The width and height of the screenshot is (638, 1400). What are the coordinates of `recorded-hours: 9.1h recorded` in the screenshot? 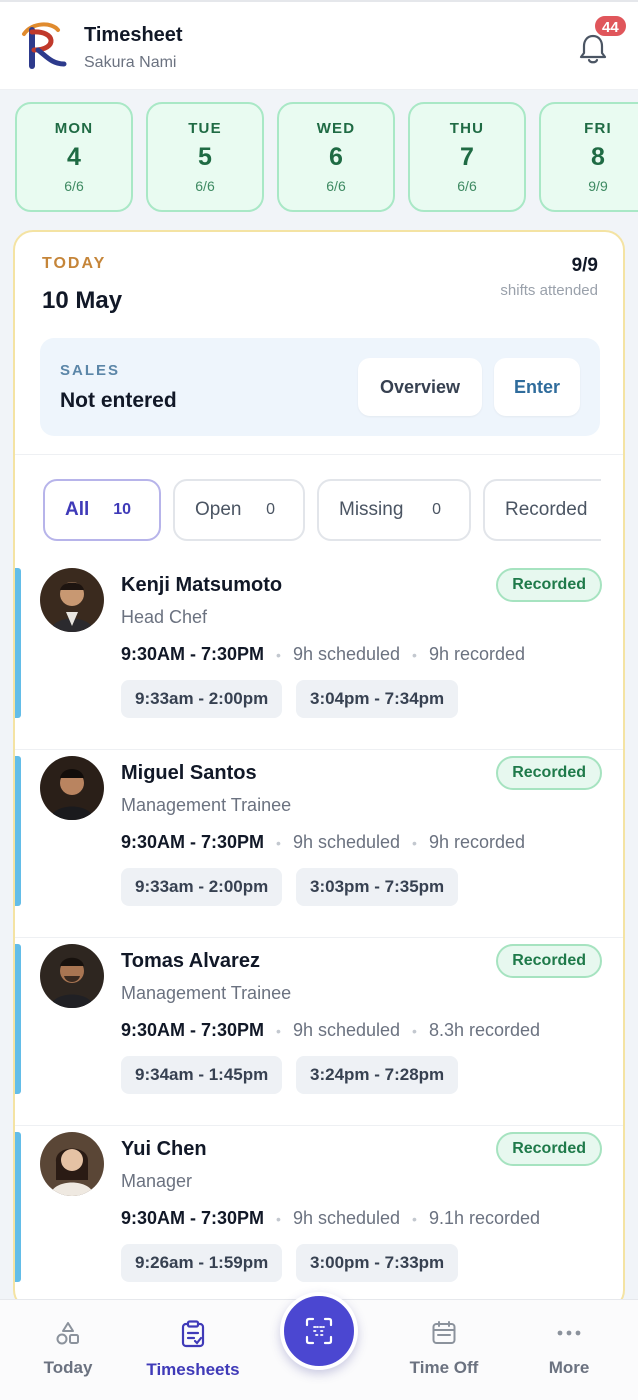 It's located at (484, 1218).